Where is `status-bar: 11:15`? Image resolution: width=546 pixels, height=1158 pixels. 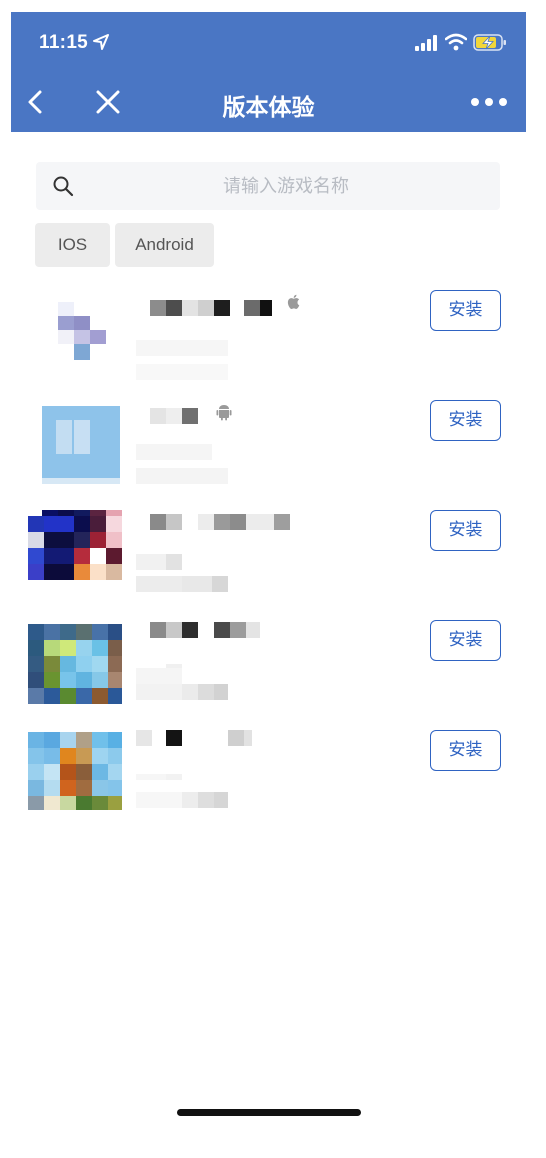 status-bar: 11:15 is located at coordinates (268, 42).